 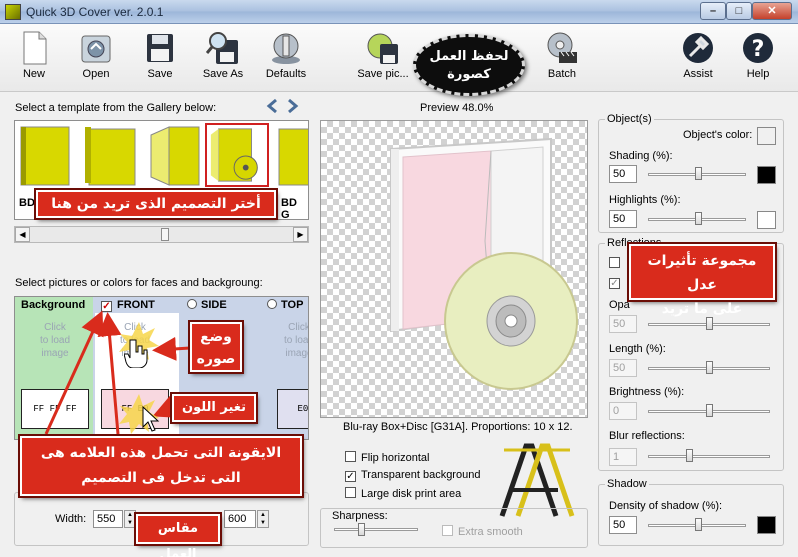 I want to click on template-thumbnail-selected, so click(x=237, y=155).